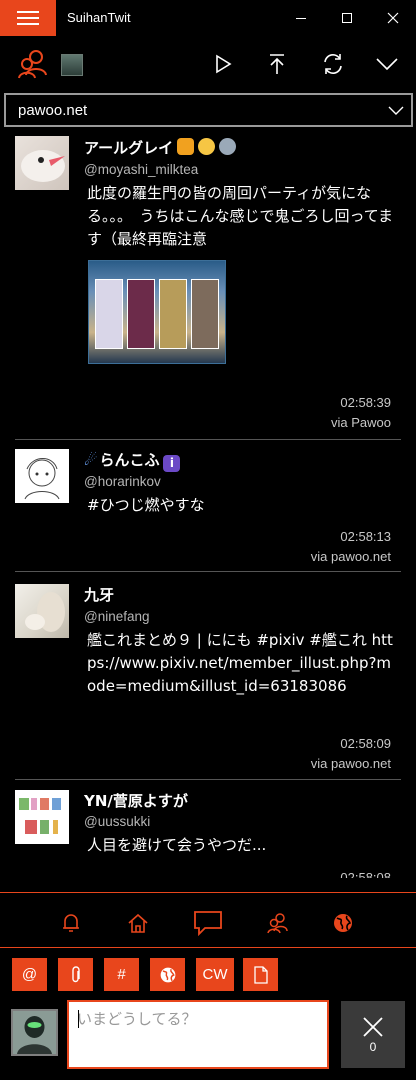 This screenshot has width=416, height=1080. What do you see at coordinates (45, 612) in the screenshot?
I see `hand-avatar-image` at bounding box center [45, 612].